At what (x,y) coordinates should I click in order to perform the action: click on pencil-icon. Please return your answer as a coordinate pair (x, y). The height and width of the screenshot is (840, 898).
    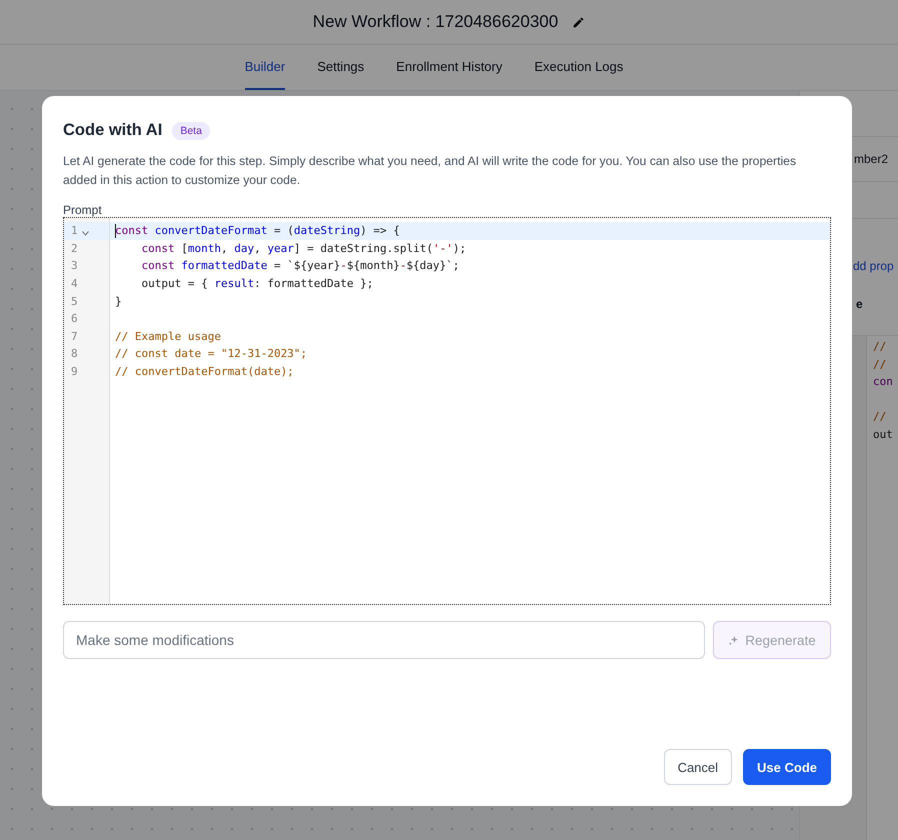
    Looking at the image, I should click on (579, 22).